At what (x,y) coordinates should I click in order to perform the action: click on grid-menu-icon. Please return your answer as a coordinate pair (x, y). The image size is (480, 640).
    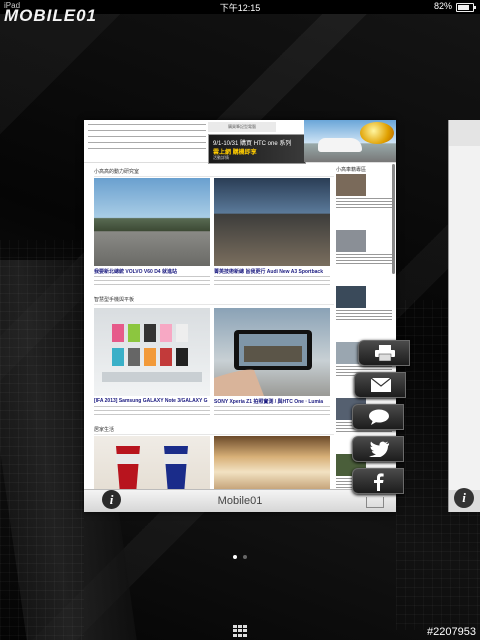
    Looking at the image, I should click on (240, 631).